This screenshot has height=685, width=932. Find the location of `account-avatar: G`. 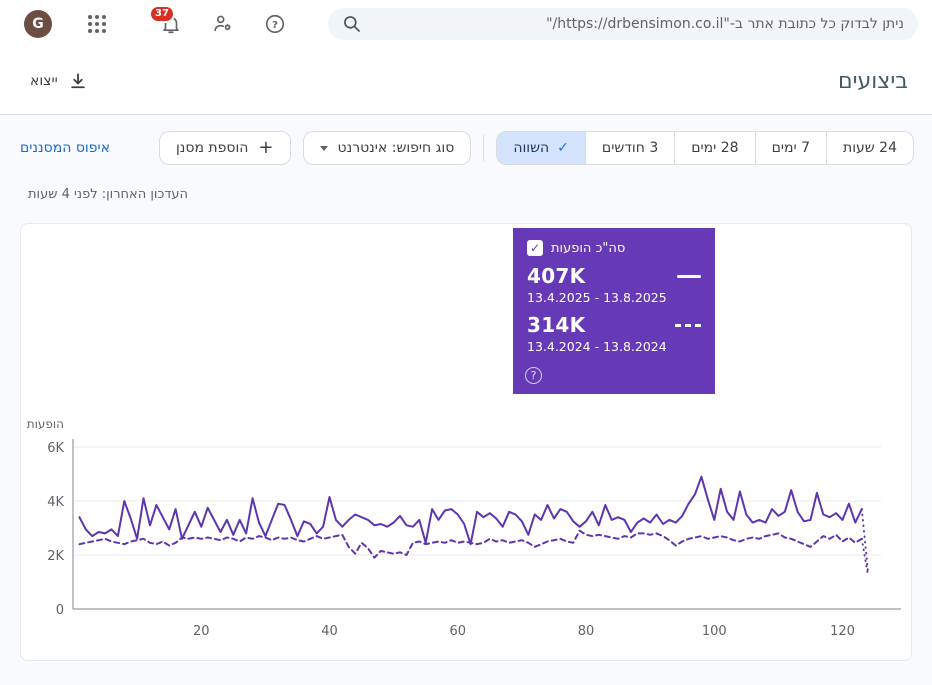

account-avatar: G is located at coordinates (38, 24).